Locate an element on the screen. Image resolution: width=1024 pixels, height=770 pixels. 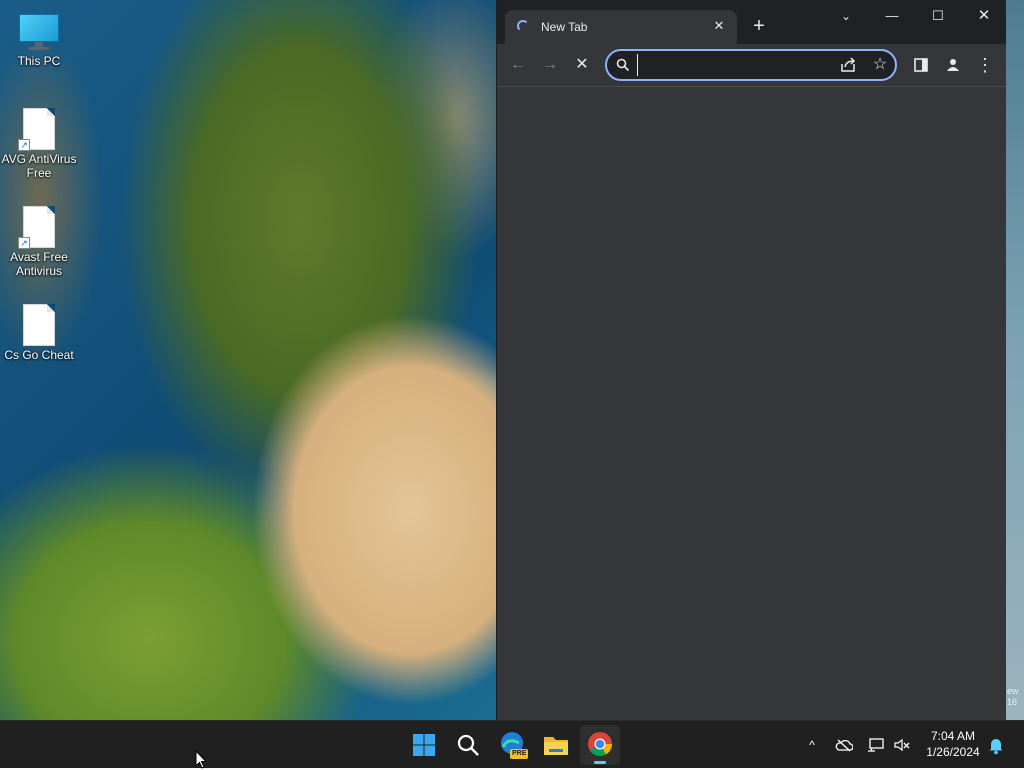
address-bar: ☆ is located at coordinates (751, 65).